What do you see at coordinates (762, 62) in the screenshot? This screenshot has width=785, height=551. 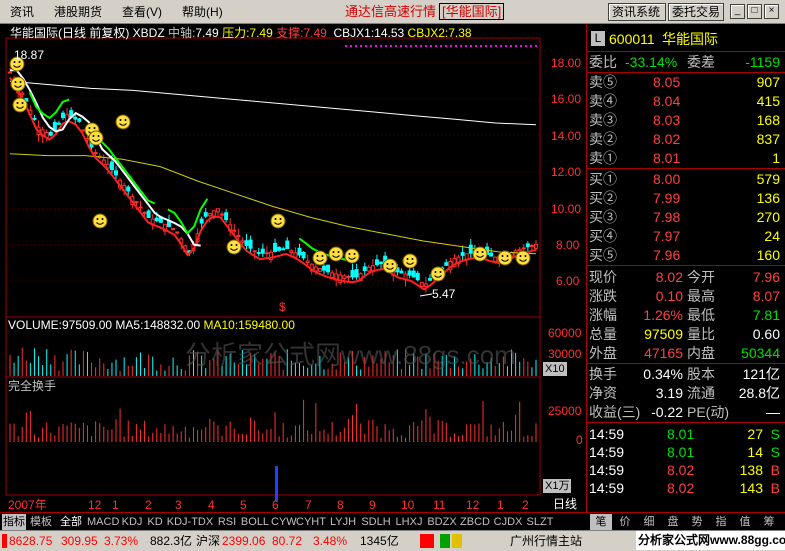 I see `weicha-value: -1159` at bounding box center [762, 62].